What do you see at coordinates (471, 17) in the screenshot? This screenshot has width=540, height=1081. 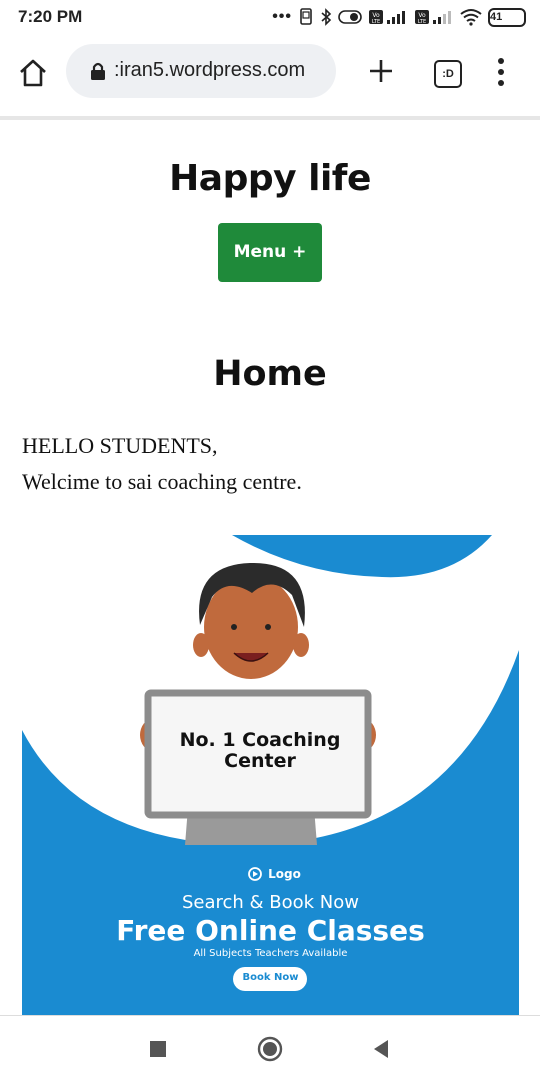 I see `wifi-icon` at bounding box center [471, 17].